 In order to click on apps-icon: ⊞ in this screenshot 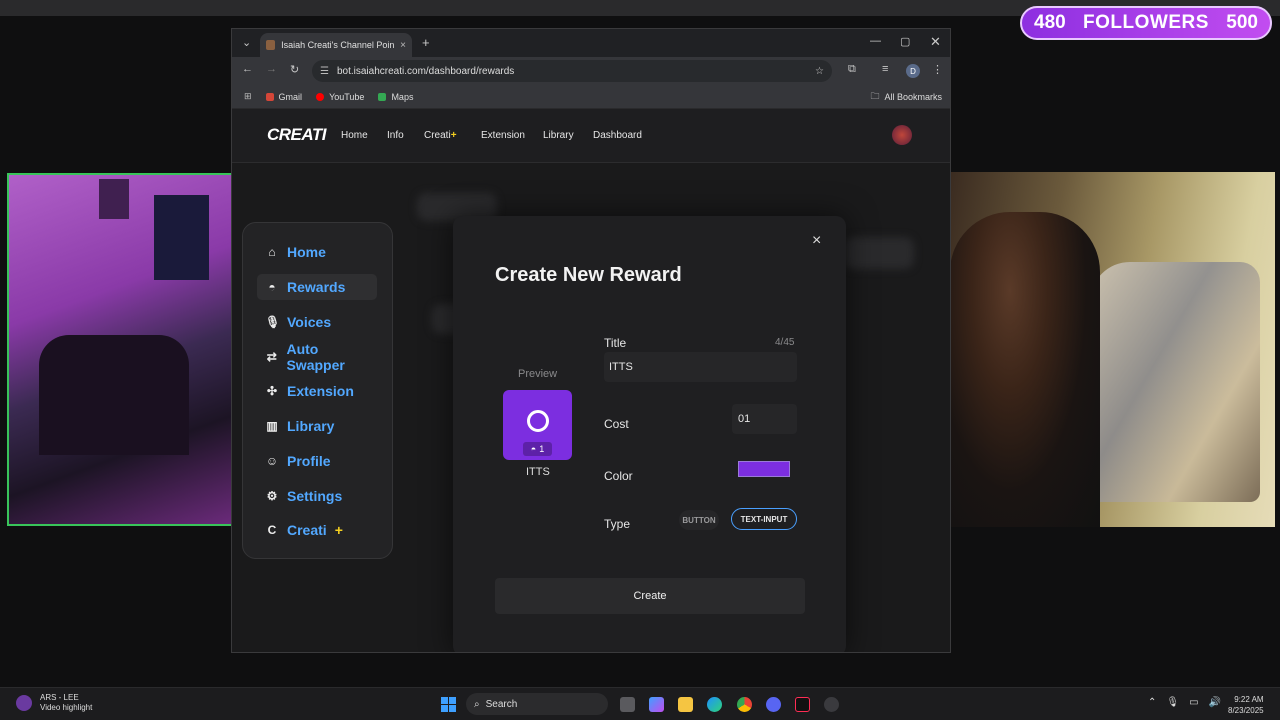, I will do `click(248, 96)`.